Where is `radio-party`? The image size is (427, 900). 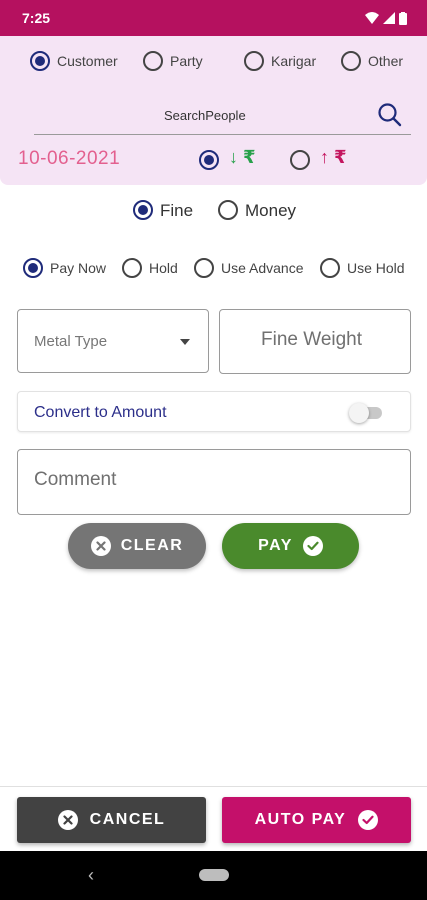 radio-party is located at coordinates (153, 61).